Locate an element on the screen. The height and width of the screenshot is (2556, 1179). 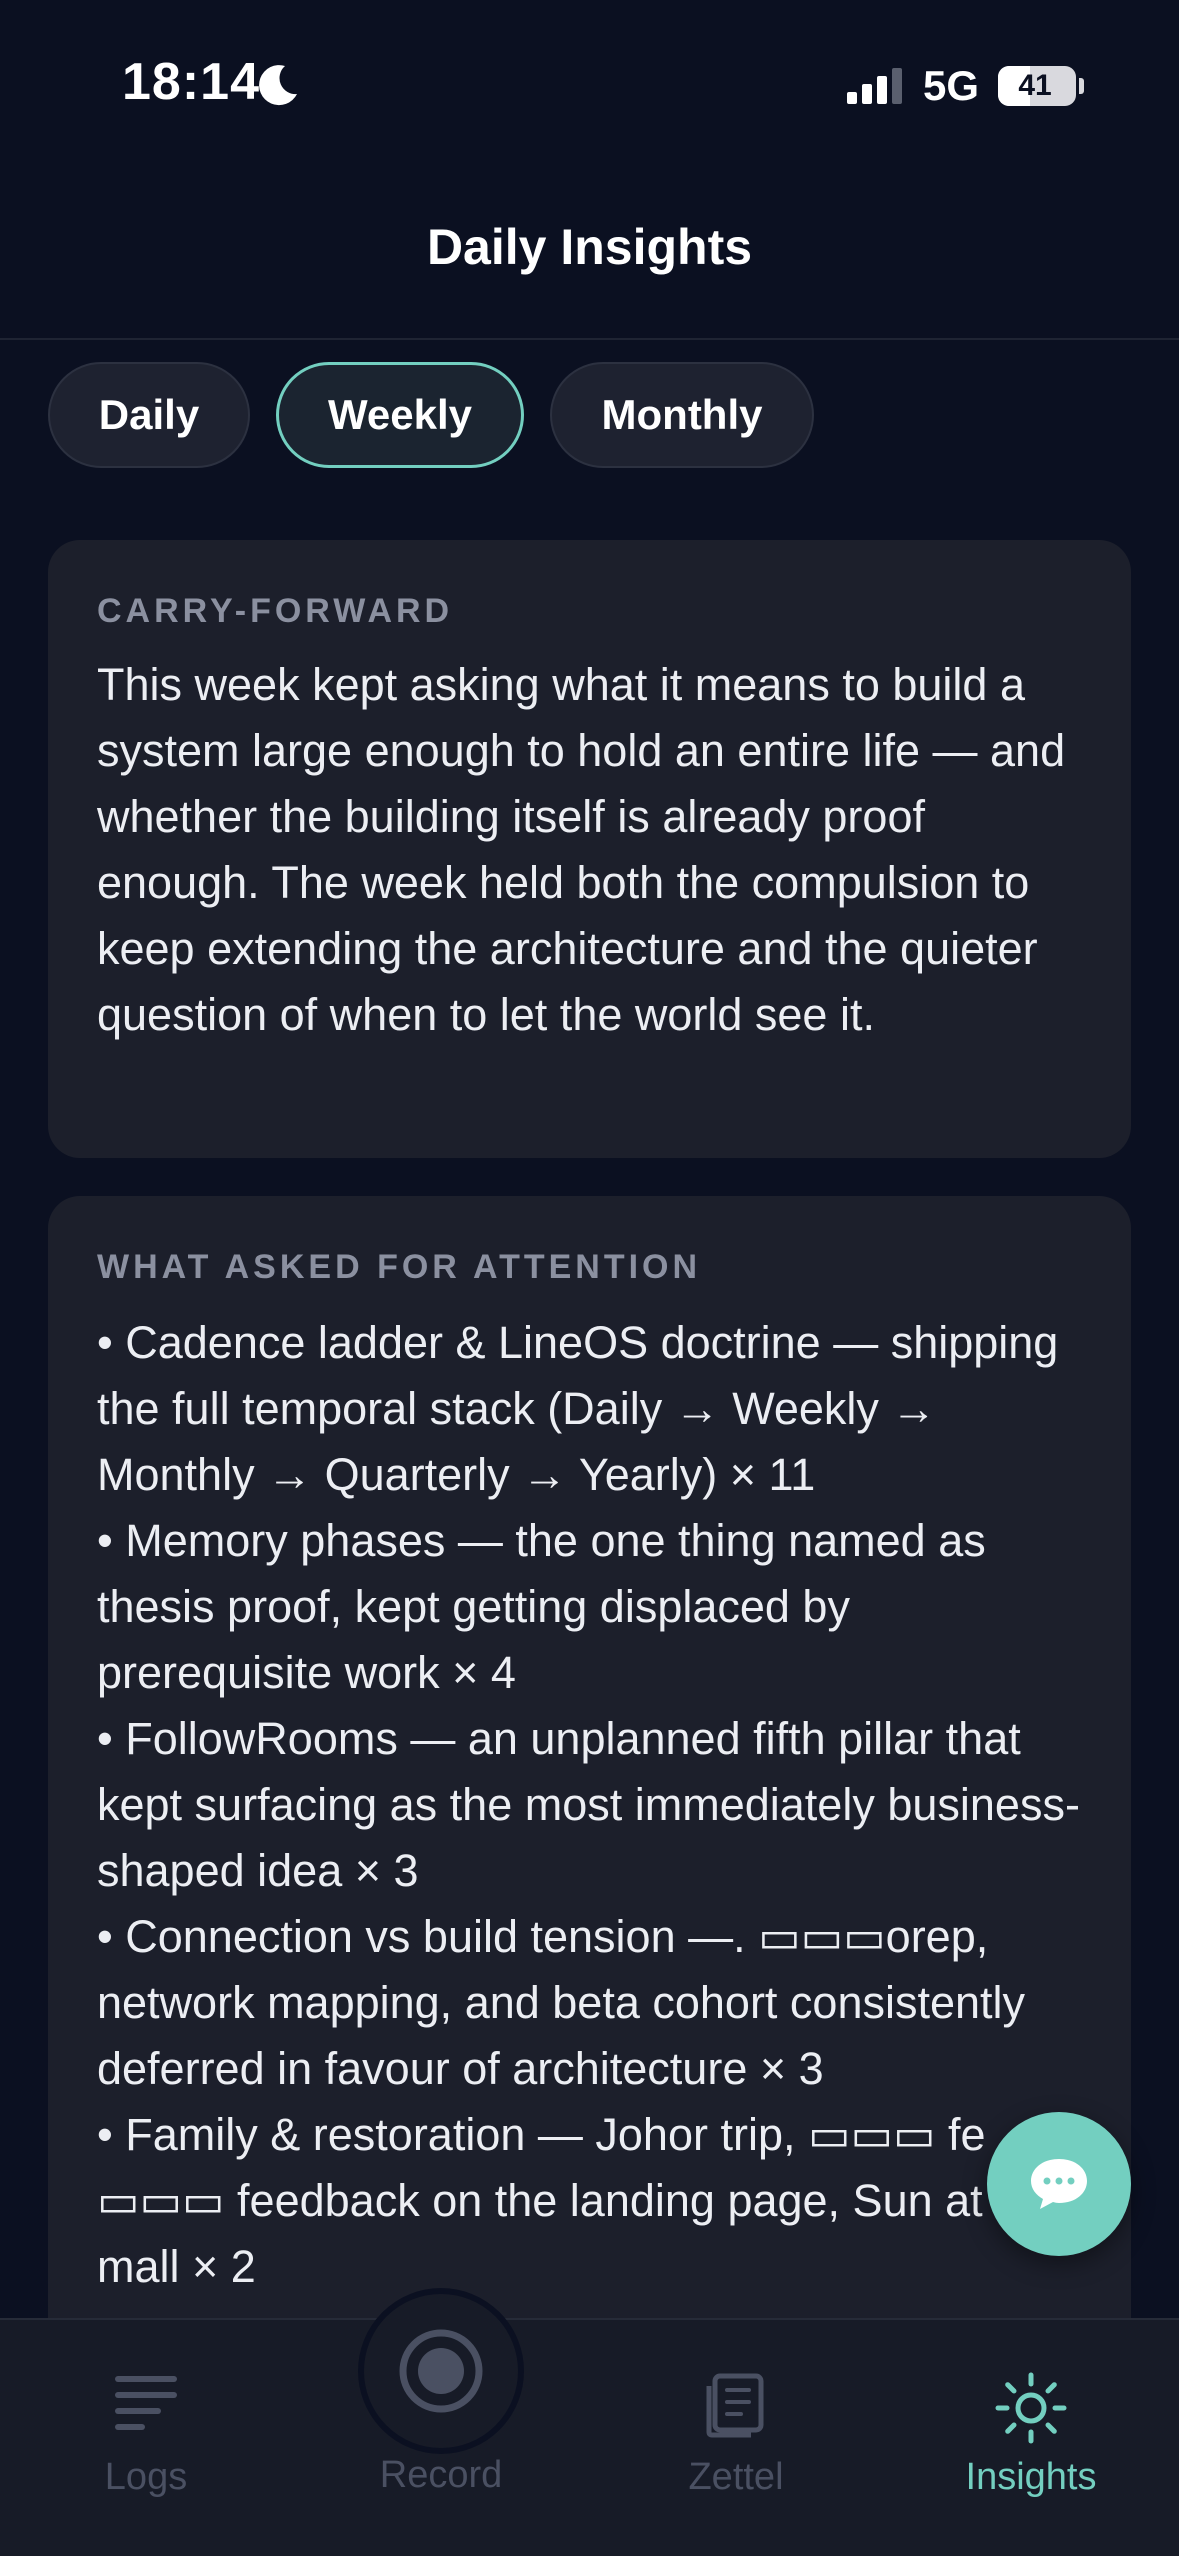
tab-monthly: Monthly is located at coordinates (682, 415).